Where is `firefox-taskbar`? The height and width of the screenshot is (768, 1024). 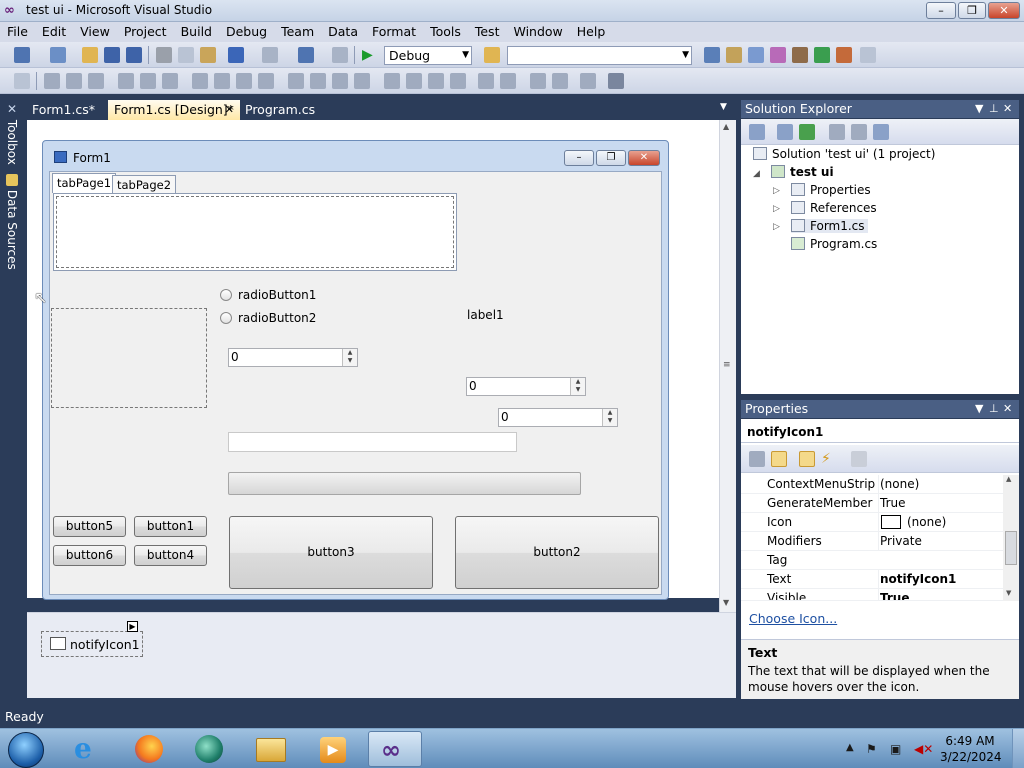
firefox-taskbar is located at coordinates (149, 749).